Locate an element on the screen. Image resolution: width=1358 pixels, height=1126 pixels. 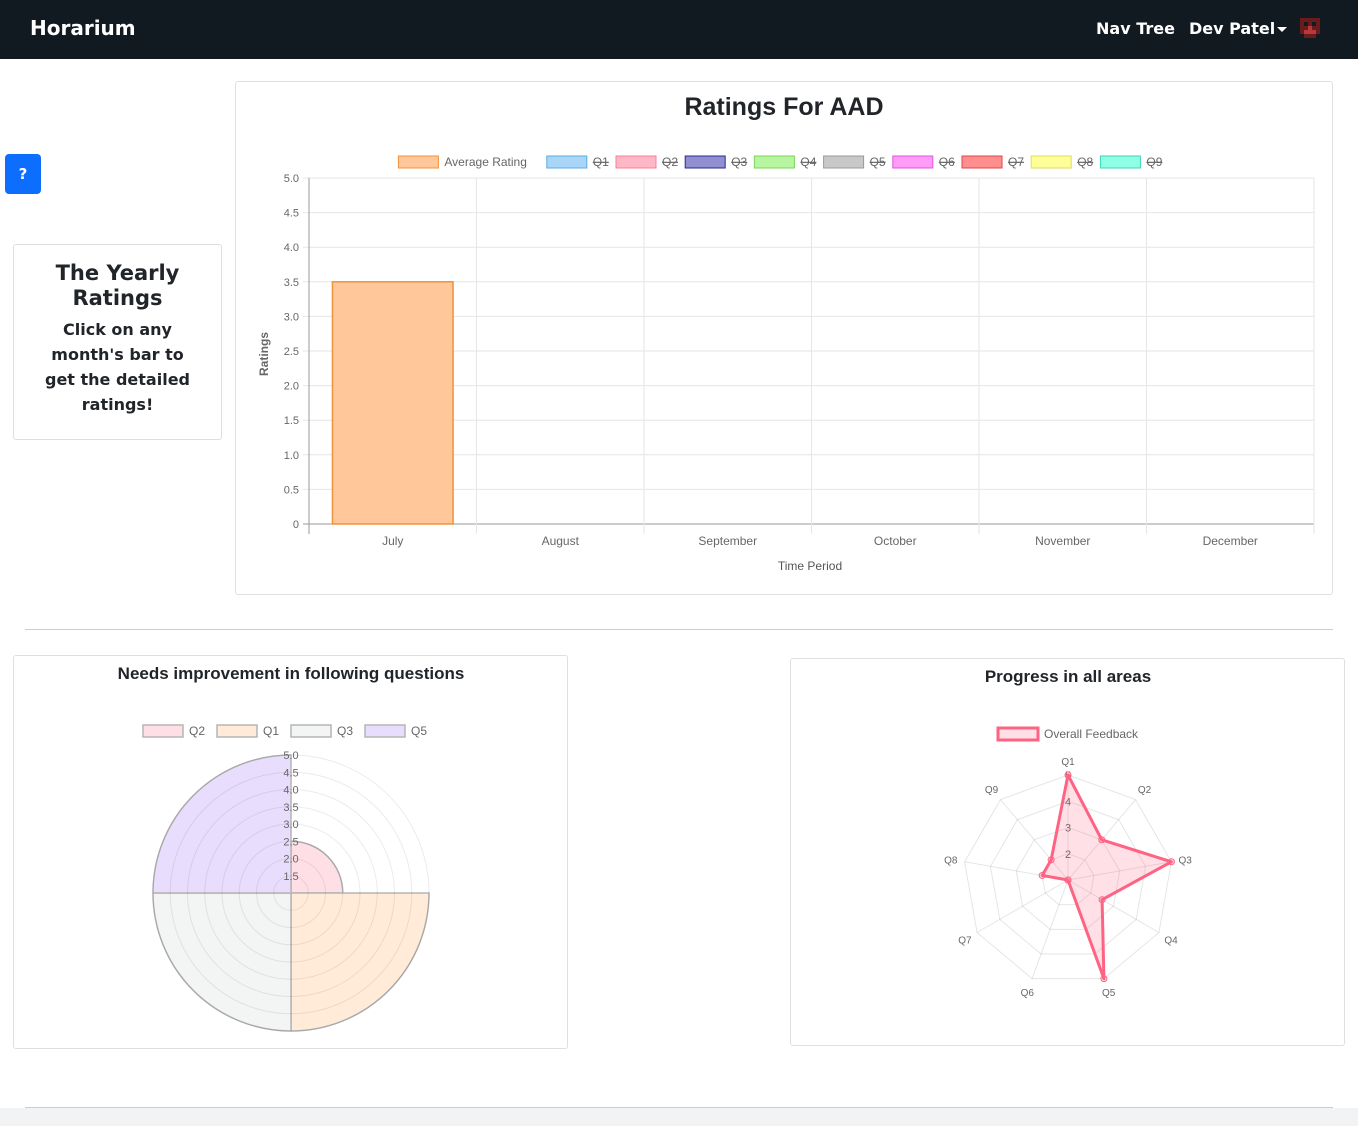
x-tick-label: September is located at coordinates (727, 541).